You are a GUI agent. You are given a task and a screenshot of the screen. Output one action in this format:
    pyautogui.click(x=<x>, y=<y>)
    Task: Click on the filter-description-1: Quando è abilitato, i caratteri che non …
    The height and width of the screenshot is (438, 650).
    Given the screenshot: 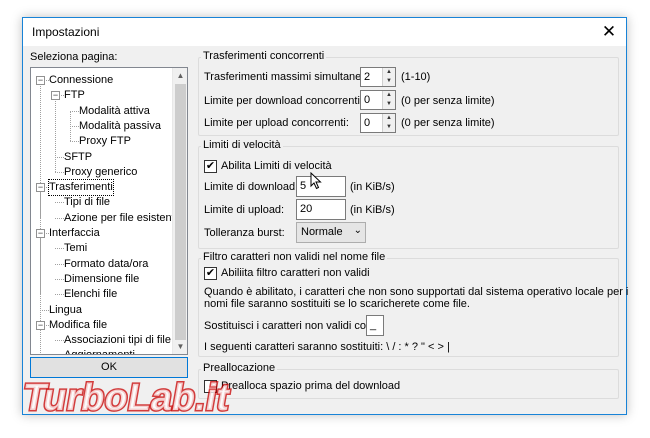 What is the action you would take?
    pyautogui.click(x=416, y=292)
    